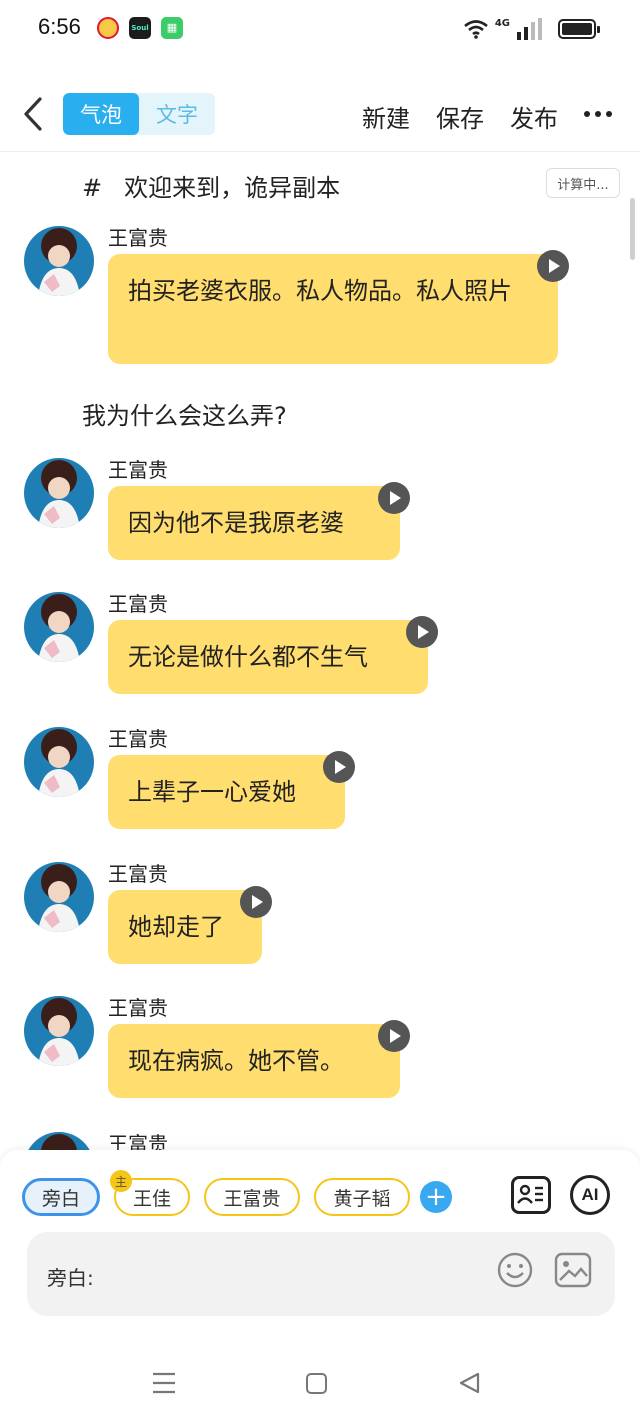 The width and height of the screenshot is (640, 1422). Describe the element at coordinates (184, 413) in the screenshot. I see `narration-text: 我为什么会这么弄?` at that location.